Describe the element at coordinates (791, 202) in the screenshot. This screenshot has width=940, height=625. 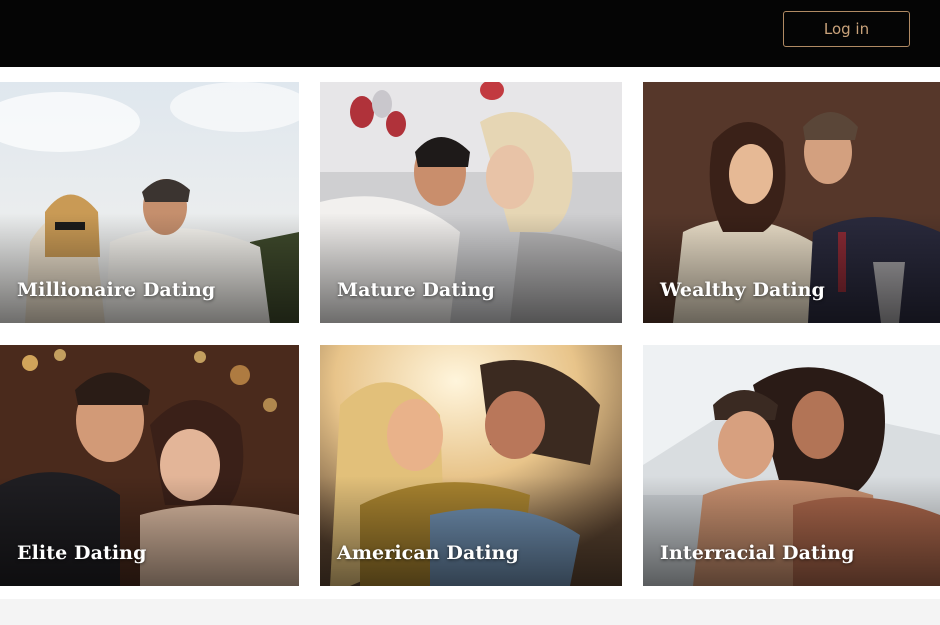
I see `category-card-wealthy: Wealthy Dating` at that location.